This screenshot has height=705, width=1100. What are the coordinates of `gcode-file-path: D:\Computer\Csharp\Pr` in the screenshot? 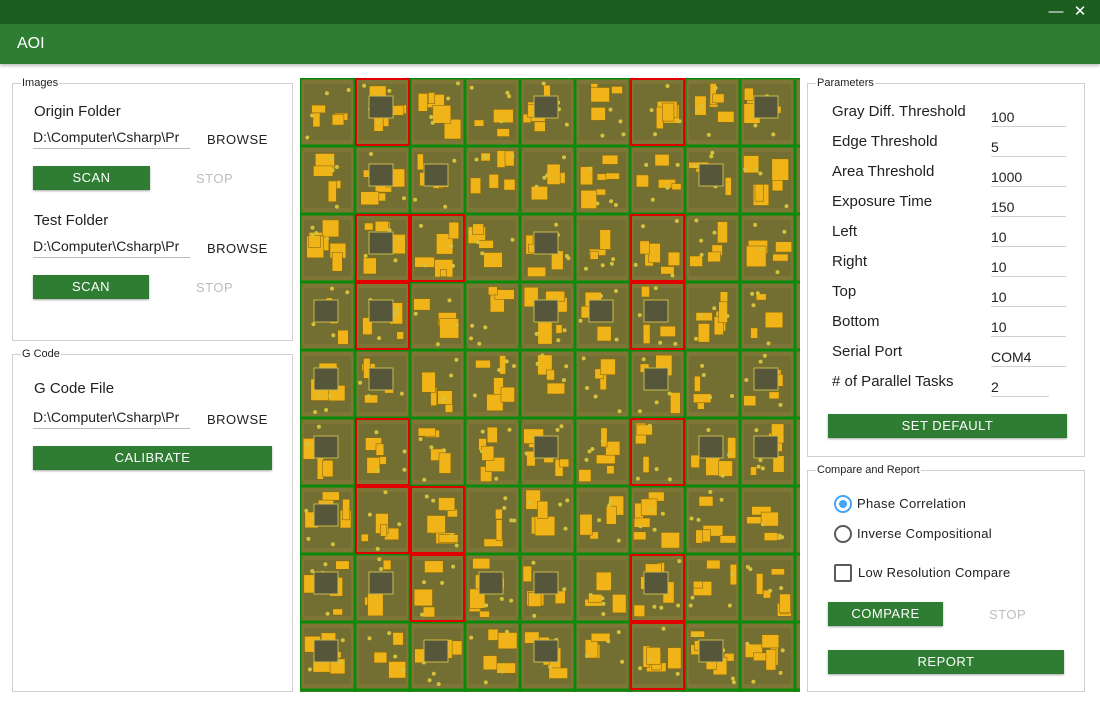 It's located at (111, 419).